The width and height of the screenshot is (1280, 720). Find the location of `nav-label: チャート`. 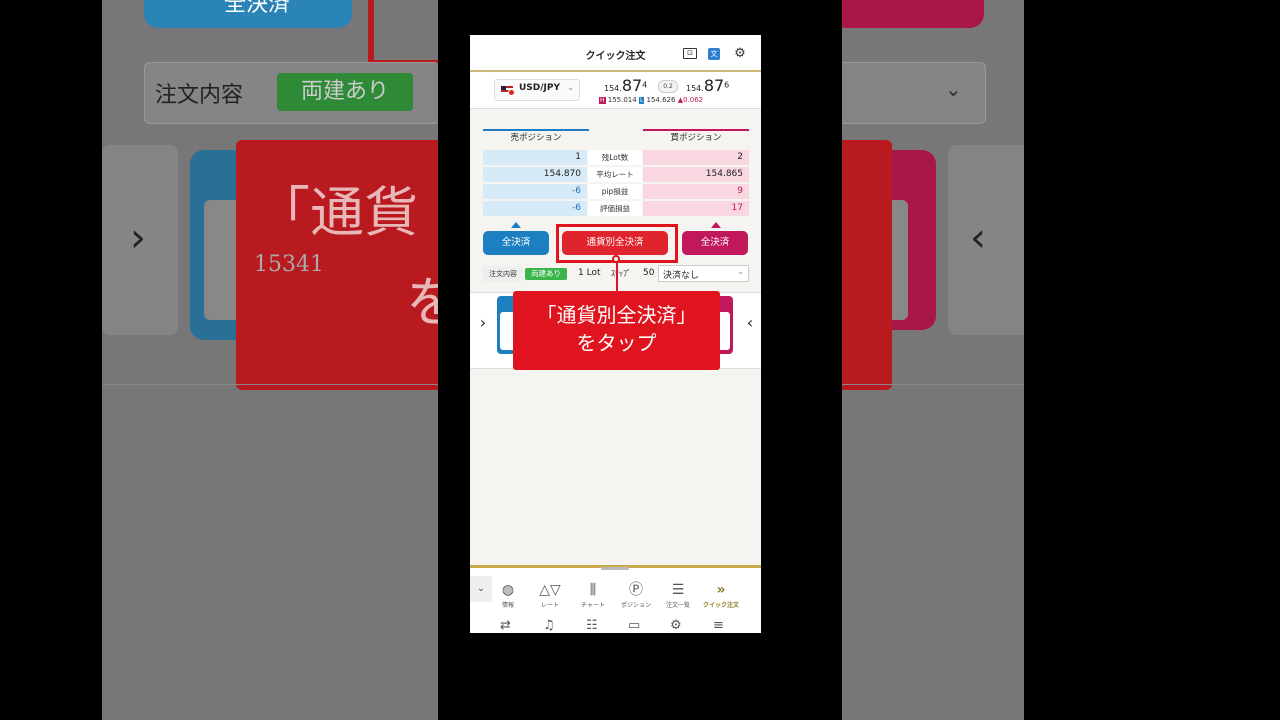

nav-label: チャート is located at coordinates (593, 605).